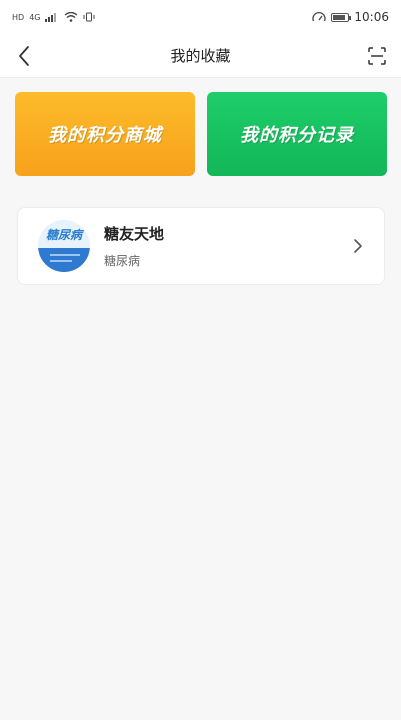 Image resolution: width=401 pixels, height=720 pixels. I want to click on vibrate-icon, so click(89, 17).